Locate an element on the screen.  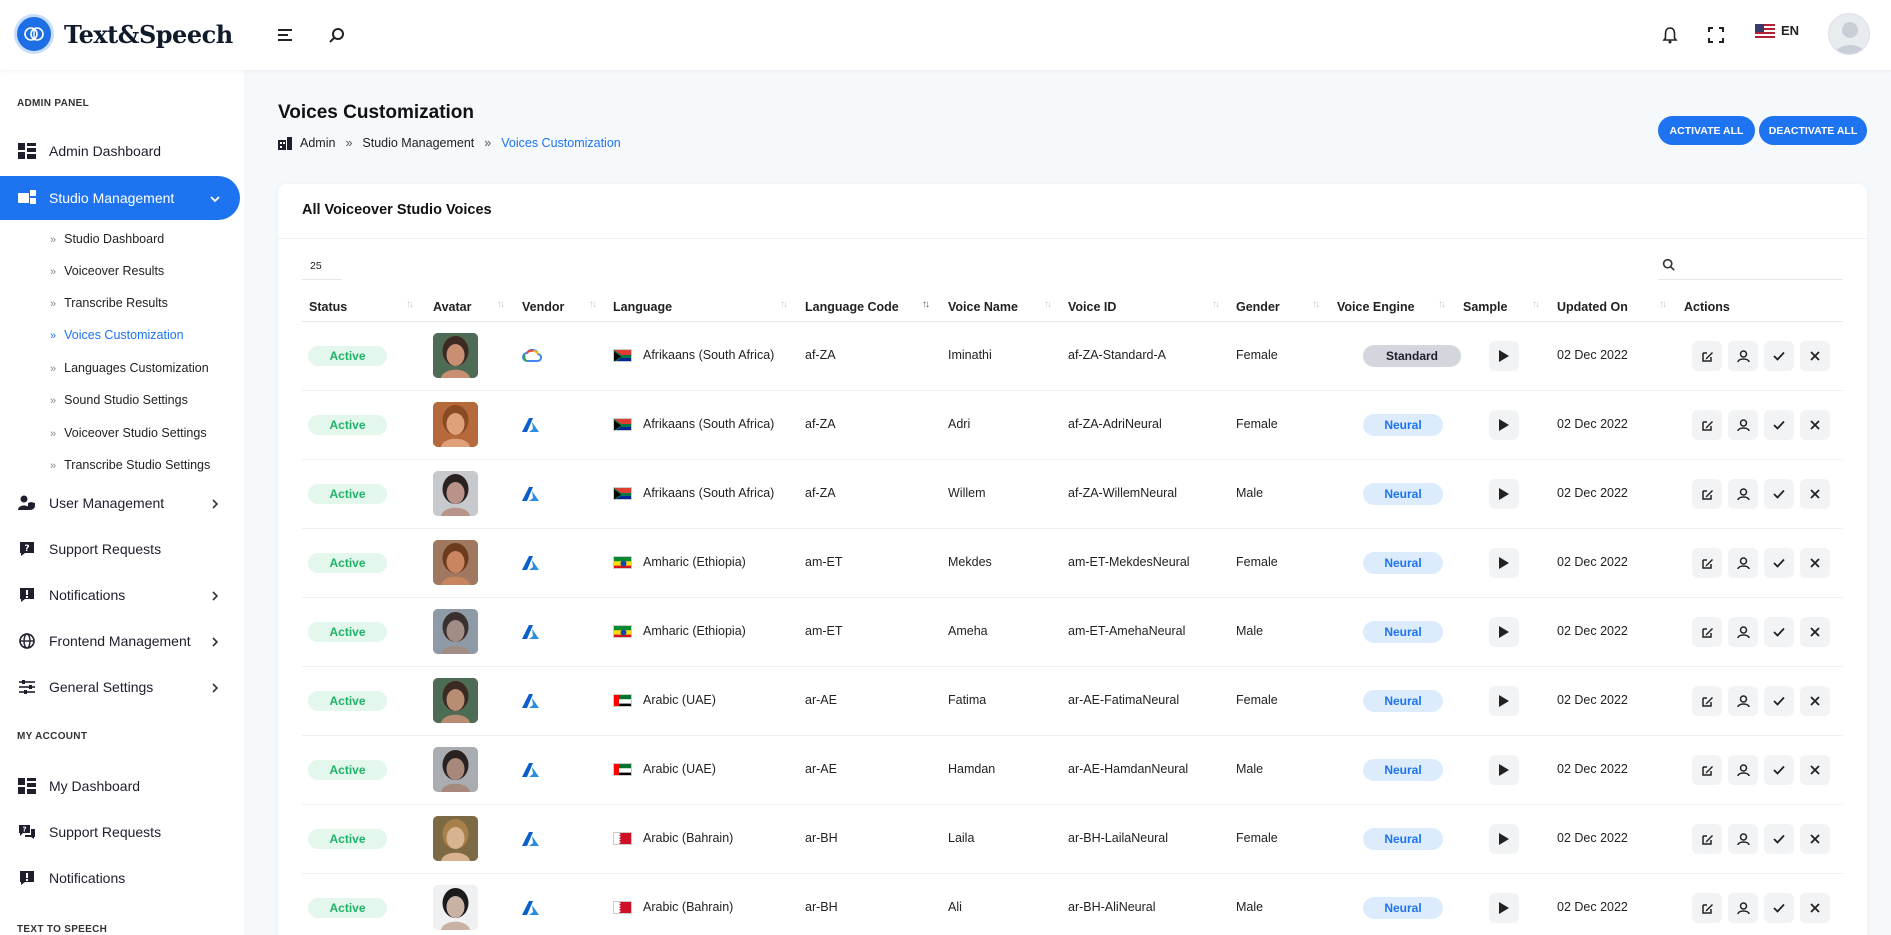
sub-item-transcribe-studio-settings: » Transcribe Studio Settings is located at coordinates (130, 465).